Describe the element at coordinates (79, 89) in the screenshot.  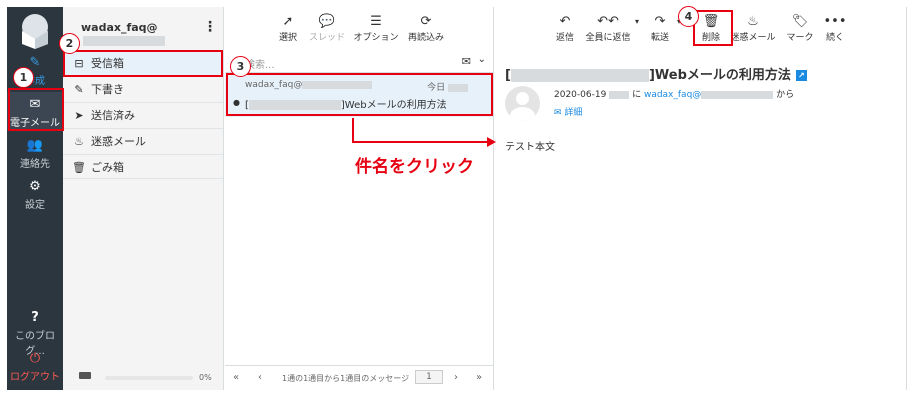
I see `pencil-icon: ✎` at that location.